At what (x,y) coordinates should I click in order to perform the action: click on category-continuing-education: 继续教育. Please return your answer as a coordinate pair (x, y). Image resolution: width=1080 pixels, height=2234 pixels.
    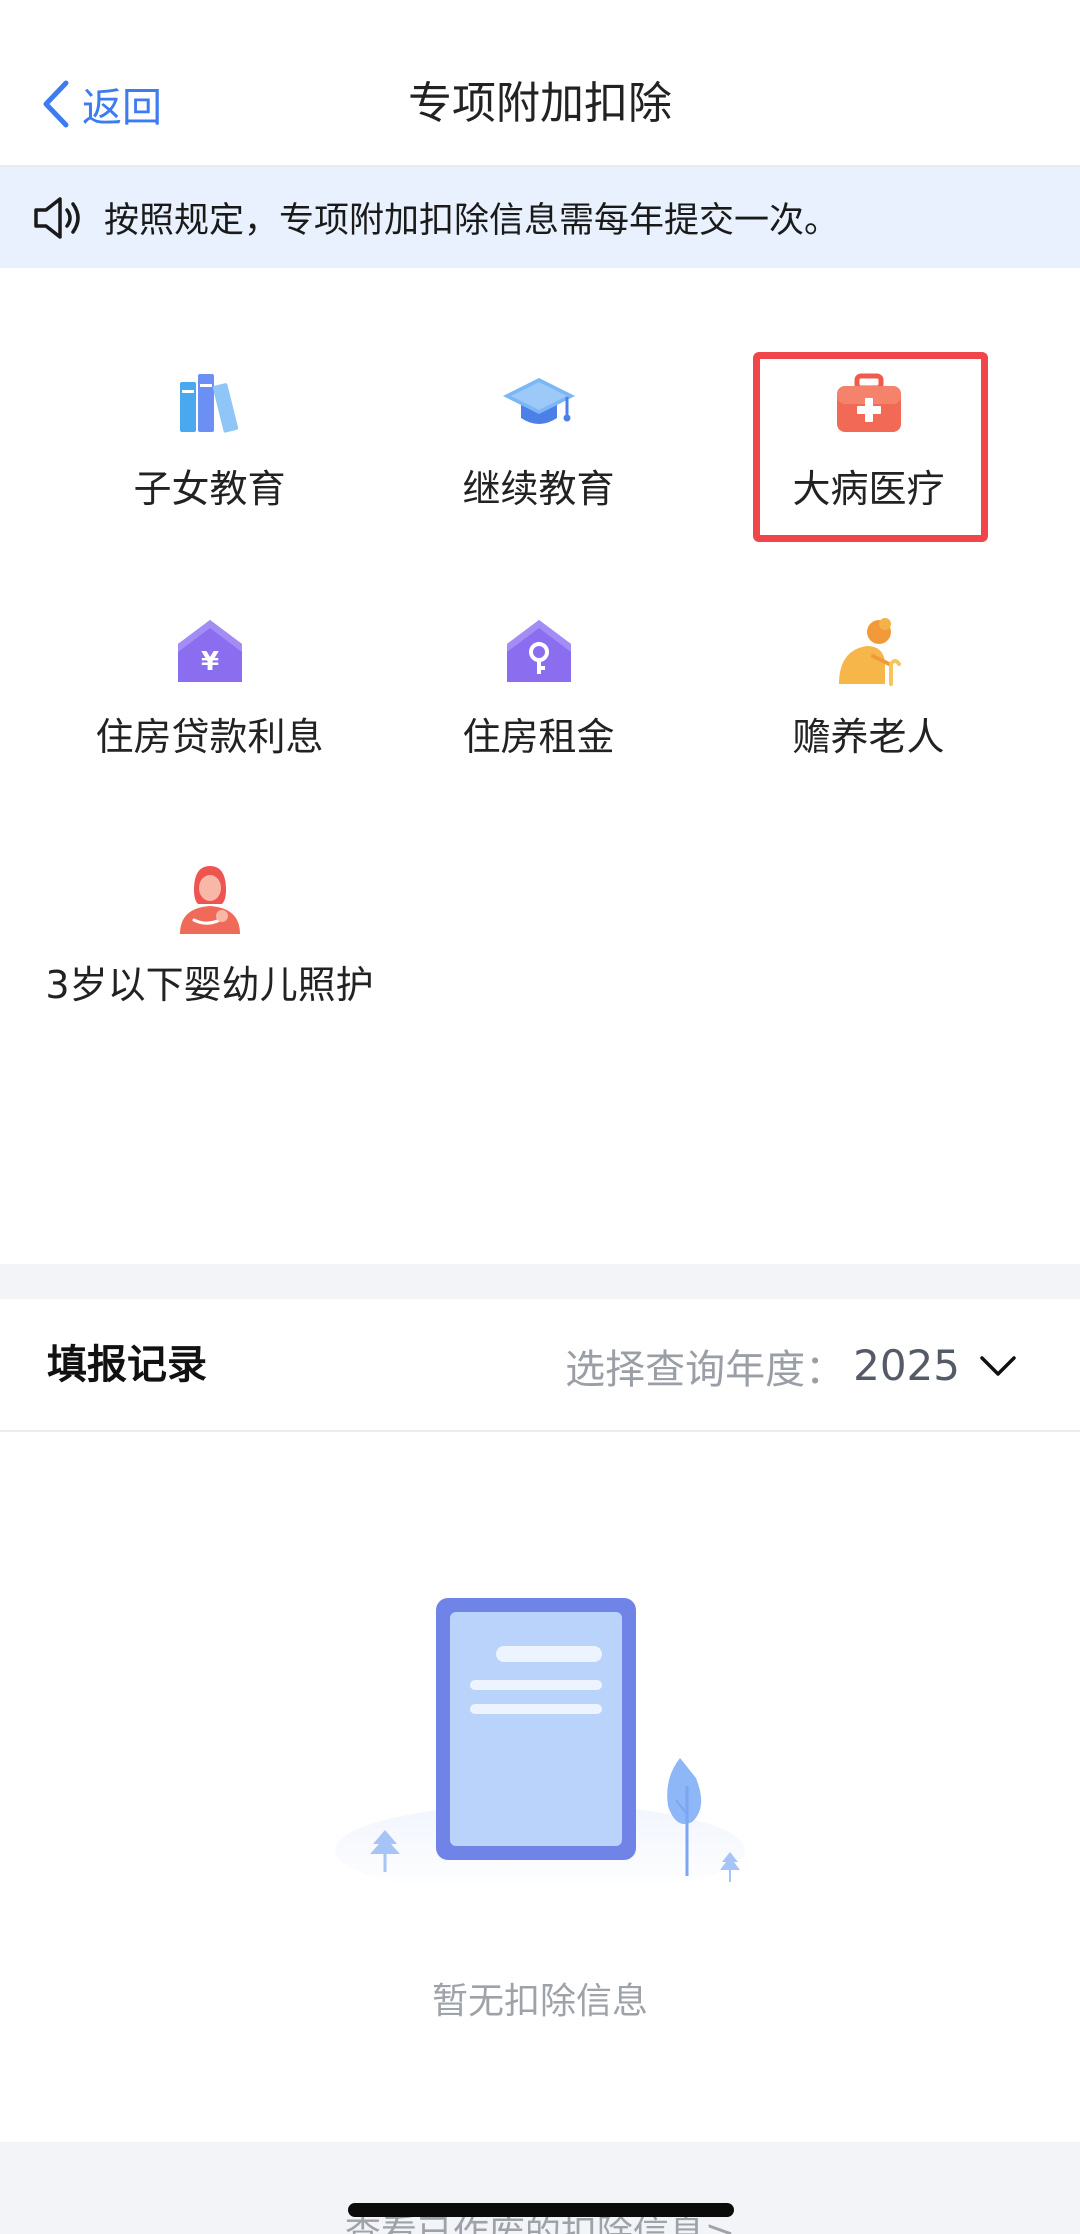
    Looking at the image, I should click on (538, 444).